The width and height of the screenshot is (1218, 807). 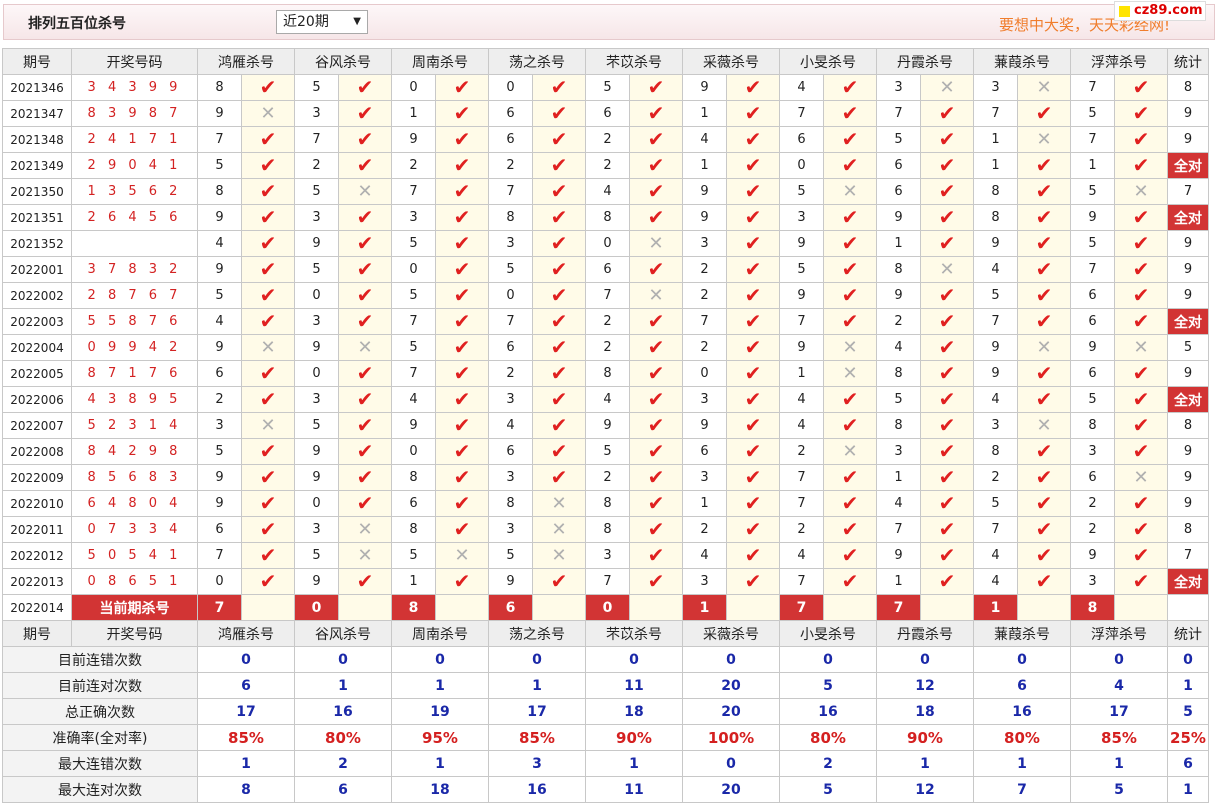 I want to click on draw-number-cell: 0 8 6 5 1, so click(x=134, y=581).